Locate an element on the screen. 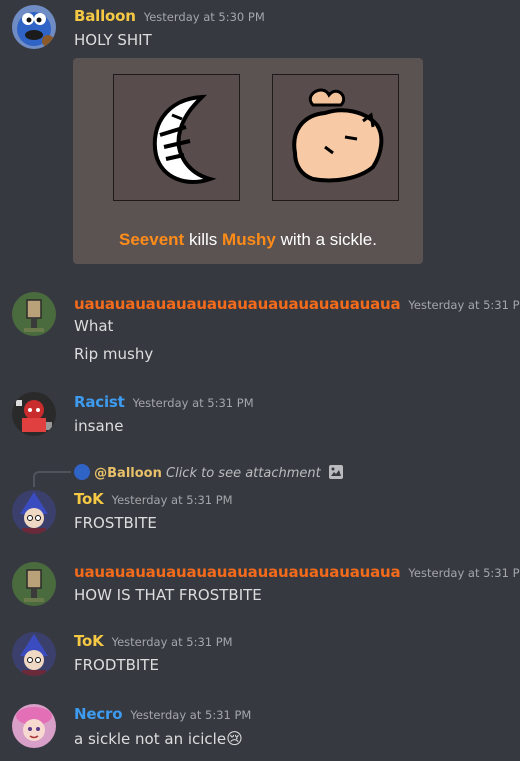 This screenshot has height=761, width=520. killer-portrait is located at coordinates (176, 137).